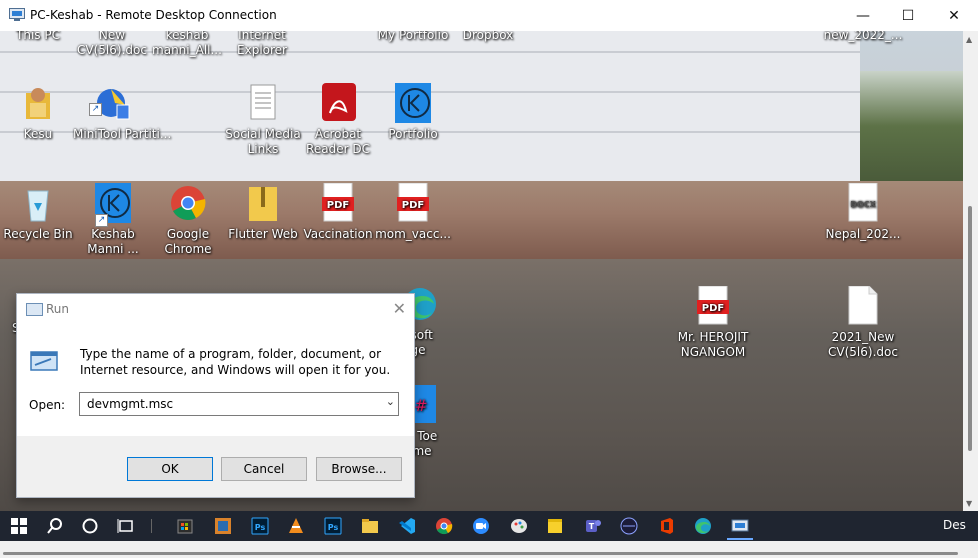 The height and width of the screenshot is (558, 978). What do you see at coordinates (47, 405) in the screenshot?
I see `open-label: Open:` at bounding box center [47, 405].